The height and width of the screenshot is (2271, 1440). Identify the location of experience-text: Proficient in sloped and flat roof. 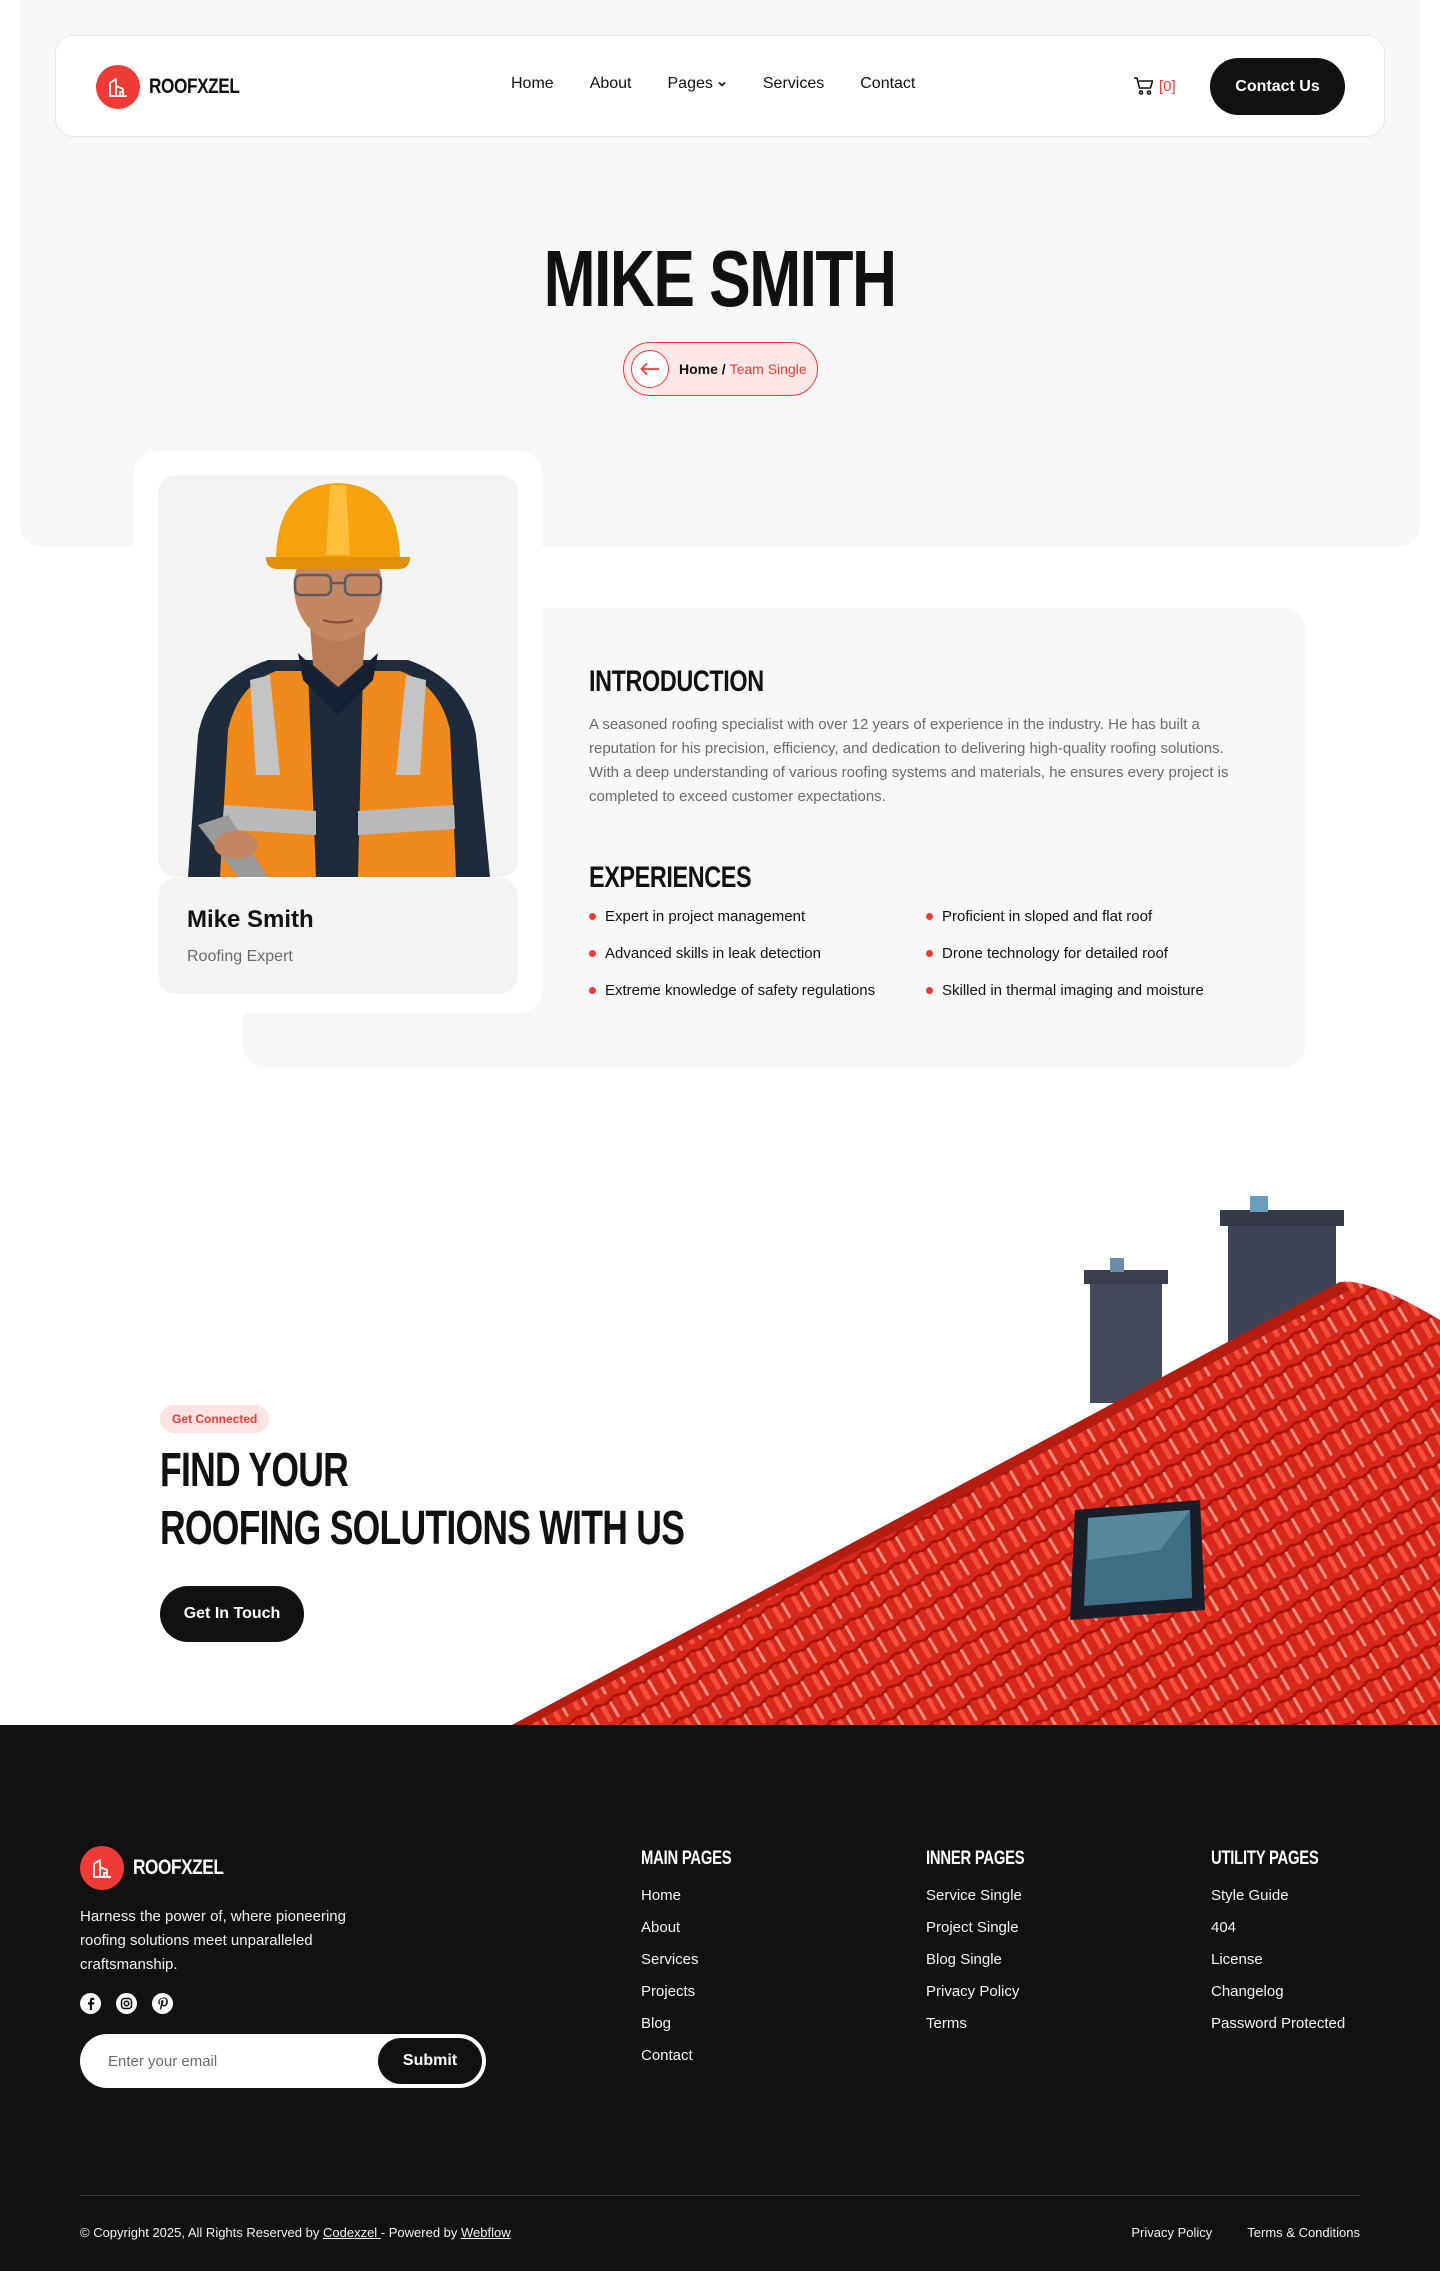
(1047, 916).